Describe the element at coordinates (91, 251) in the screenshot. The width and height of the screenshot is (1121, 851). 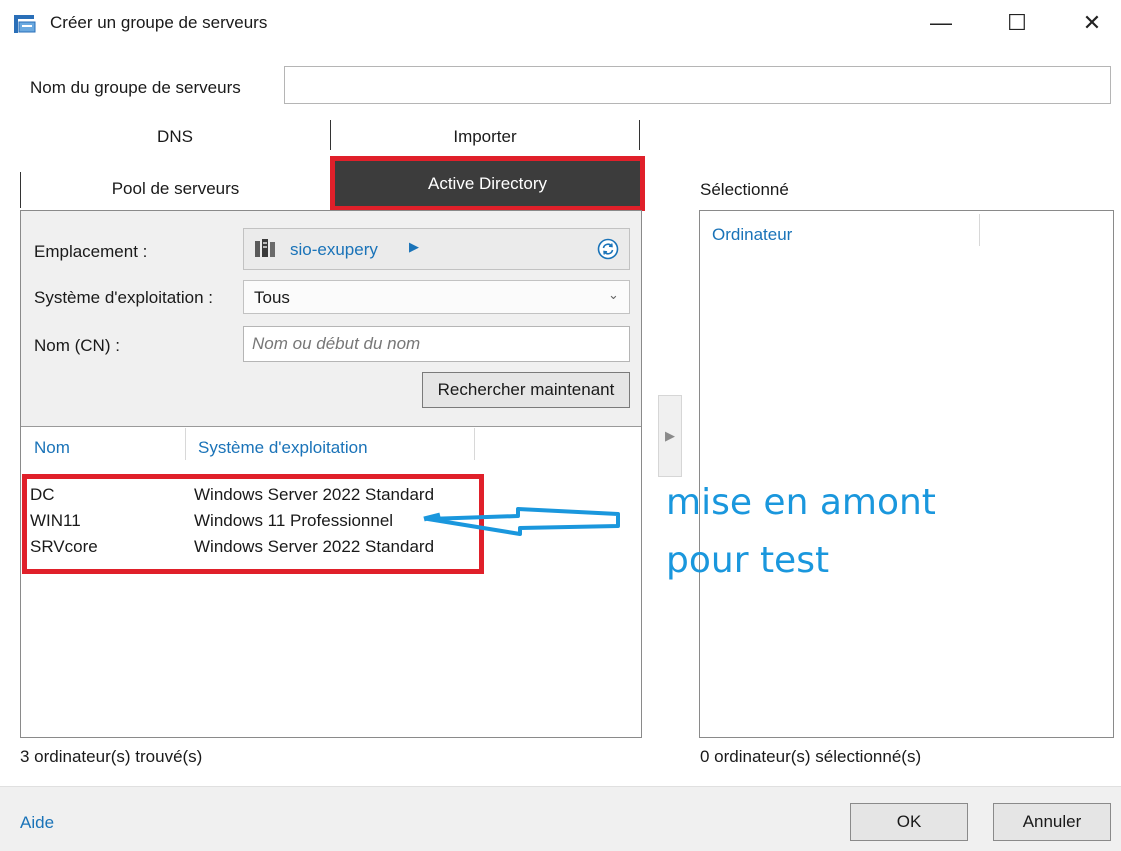
I see `location-label: Emplacement :` at that location.